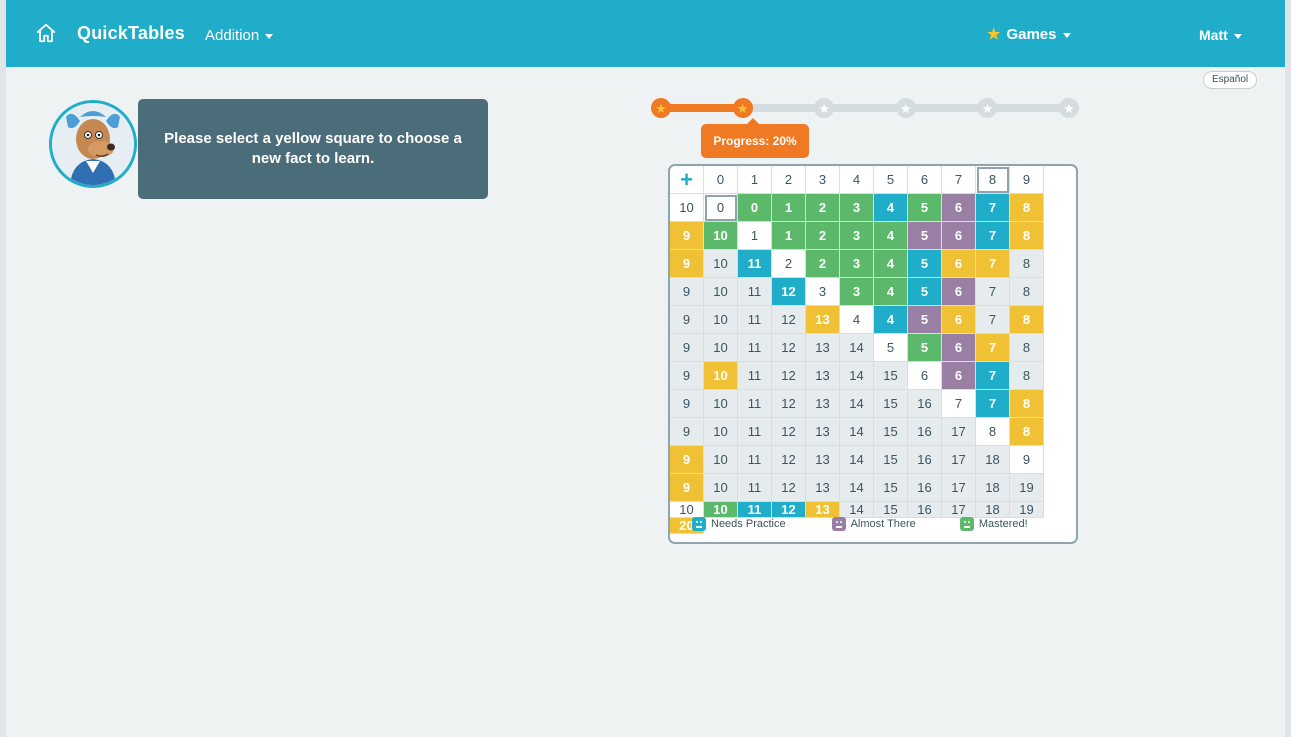 The height and width of the screenshot is (737, 1291). I want to click on row-header: 3, so click(823, 292).